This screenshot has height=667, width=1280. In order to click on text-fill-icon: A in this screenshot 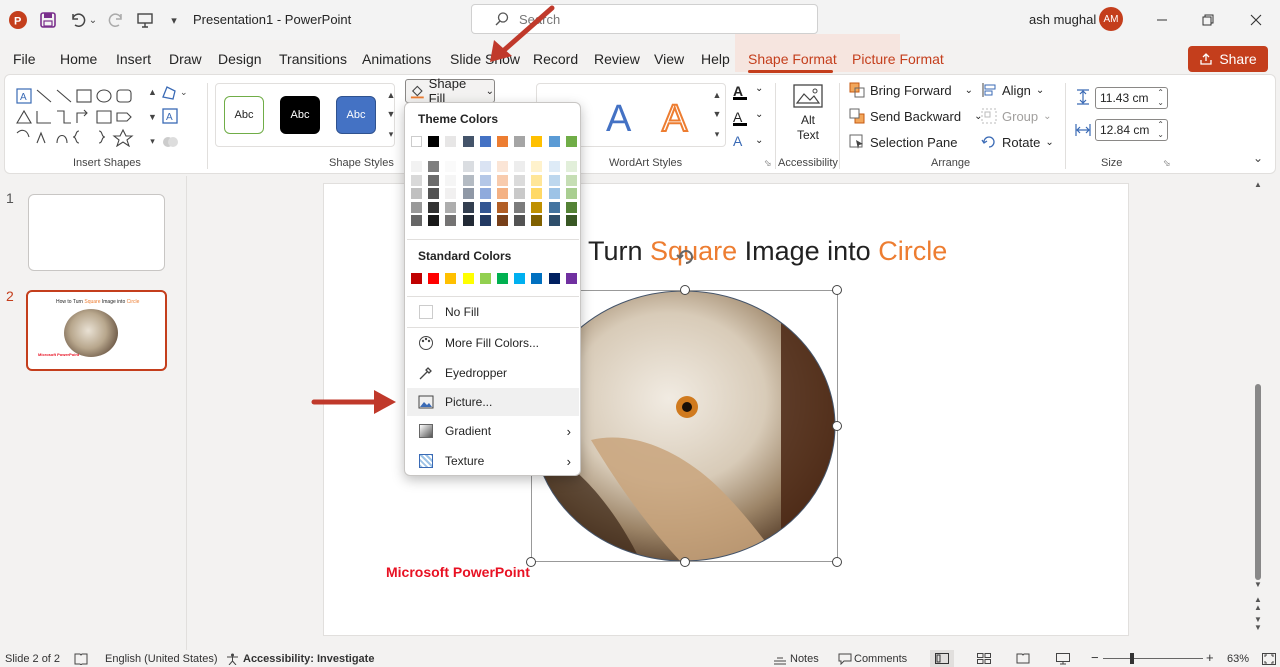, I will do `click(740, 91)`.